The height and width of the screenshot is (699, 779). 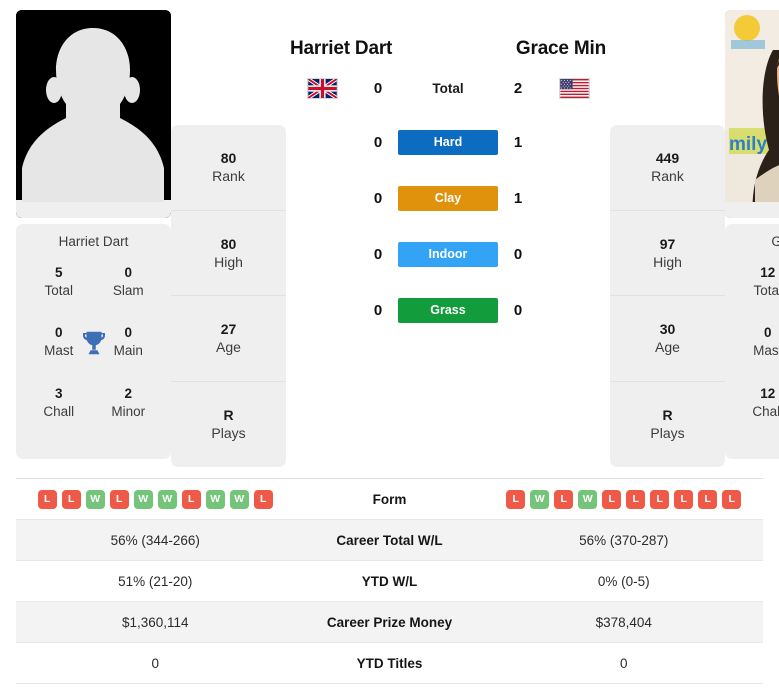 I want to click on right-profile-rank-value: 449, so click(x=667, y=158).